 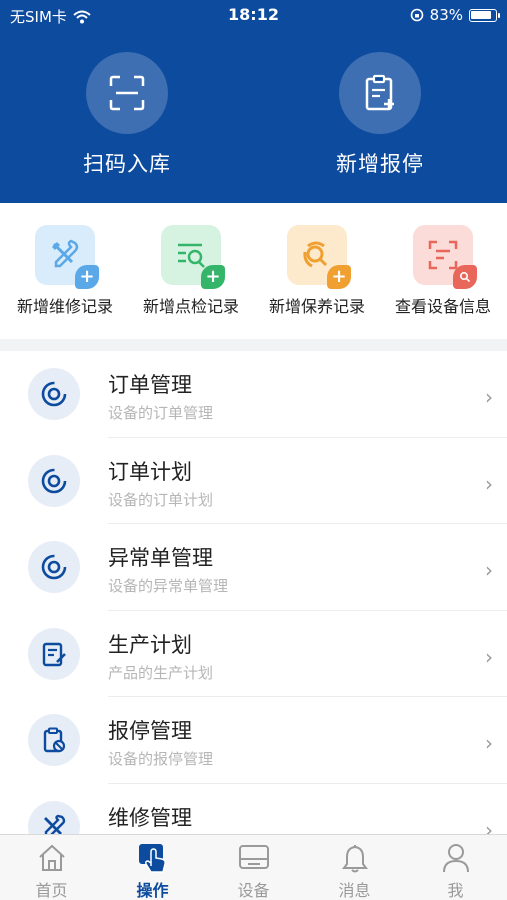 I want to click on scan-inbound-button: 扫码入库, so click(x=127, y=115).